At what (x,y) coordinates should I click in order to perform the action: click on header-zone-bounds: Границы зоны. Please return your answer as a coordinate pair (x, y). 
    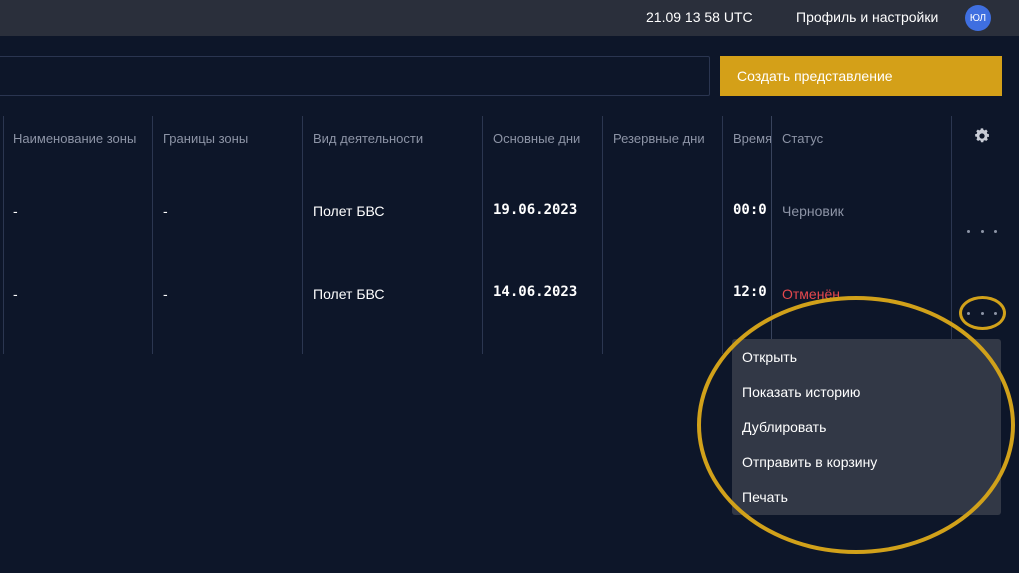
    Looking at the image, I should click on (205, 138).